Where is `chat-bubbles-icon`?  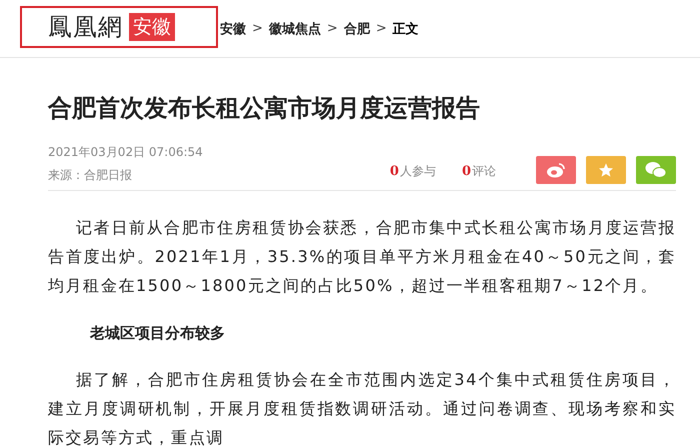 chat-bubbles-icon is located at coordinates (656, 170).